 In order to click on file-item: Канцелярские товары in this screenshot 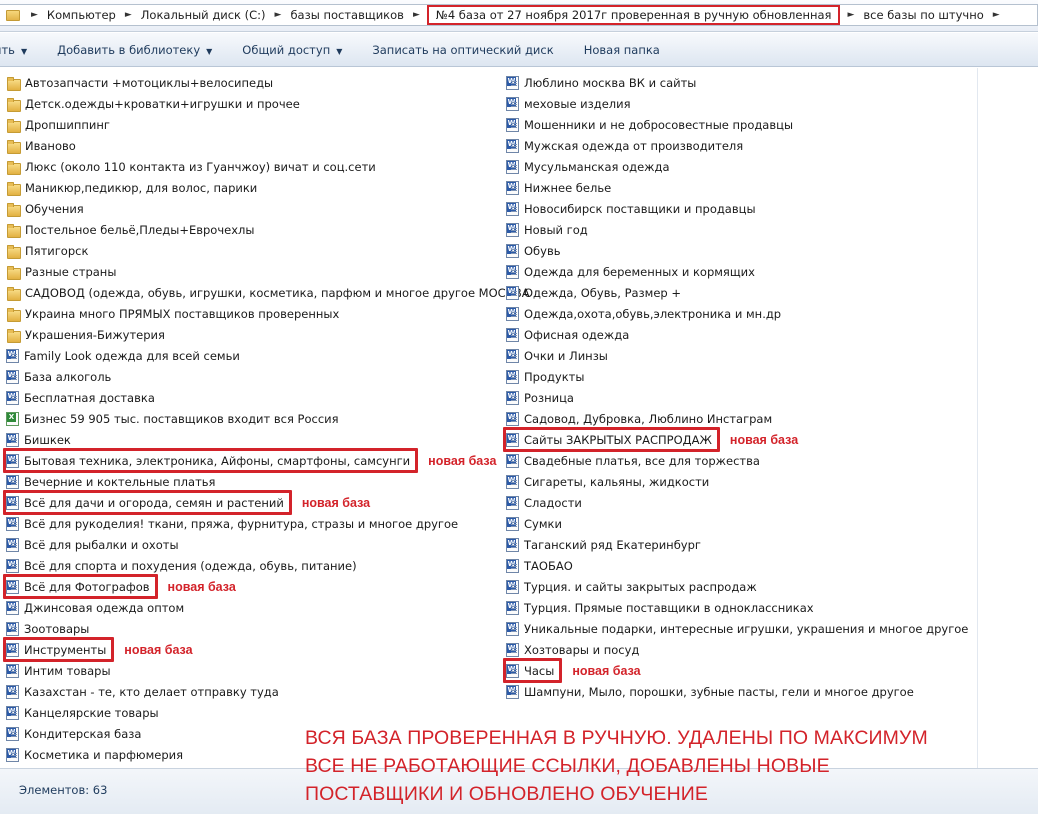, I will do `click(268, 712)`.